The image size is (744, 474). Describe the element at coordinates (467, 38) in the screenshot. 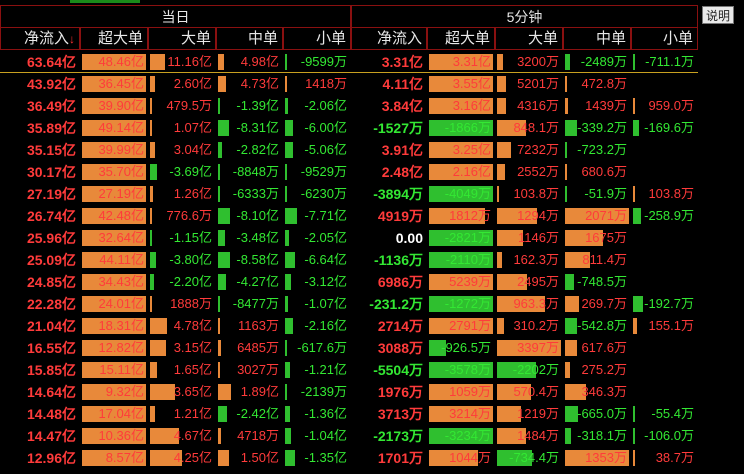

I see `col-header-label: 超大单` at that location.